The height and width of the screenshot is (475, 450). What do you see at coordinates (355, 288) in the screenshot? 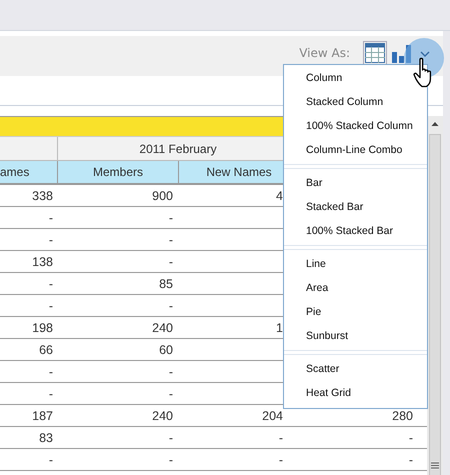
I see `menu-item: Area` at bounding box center [355, 288].